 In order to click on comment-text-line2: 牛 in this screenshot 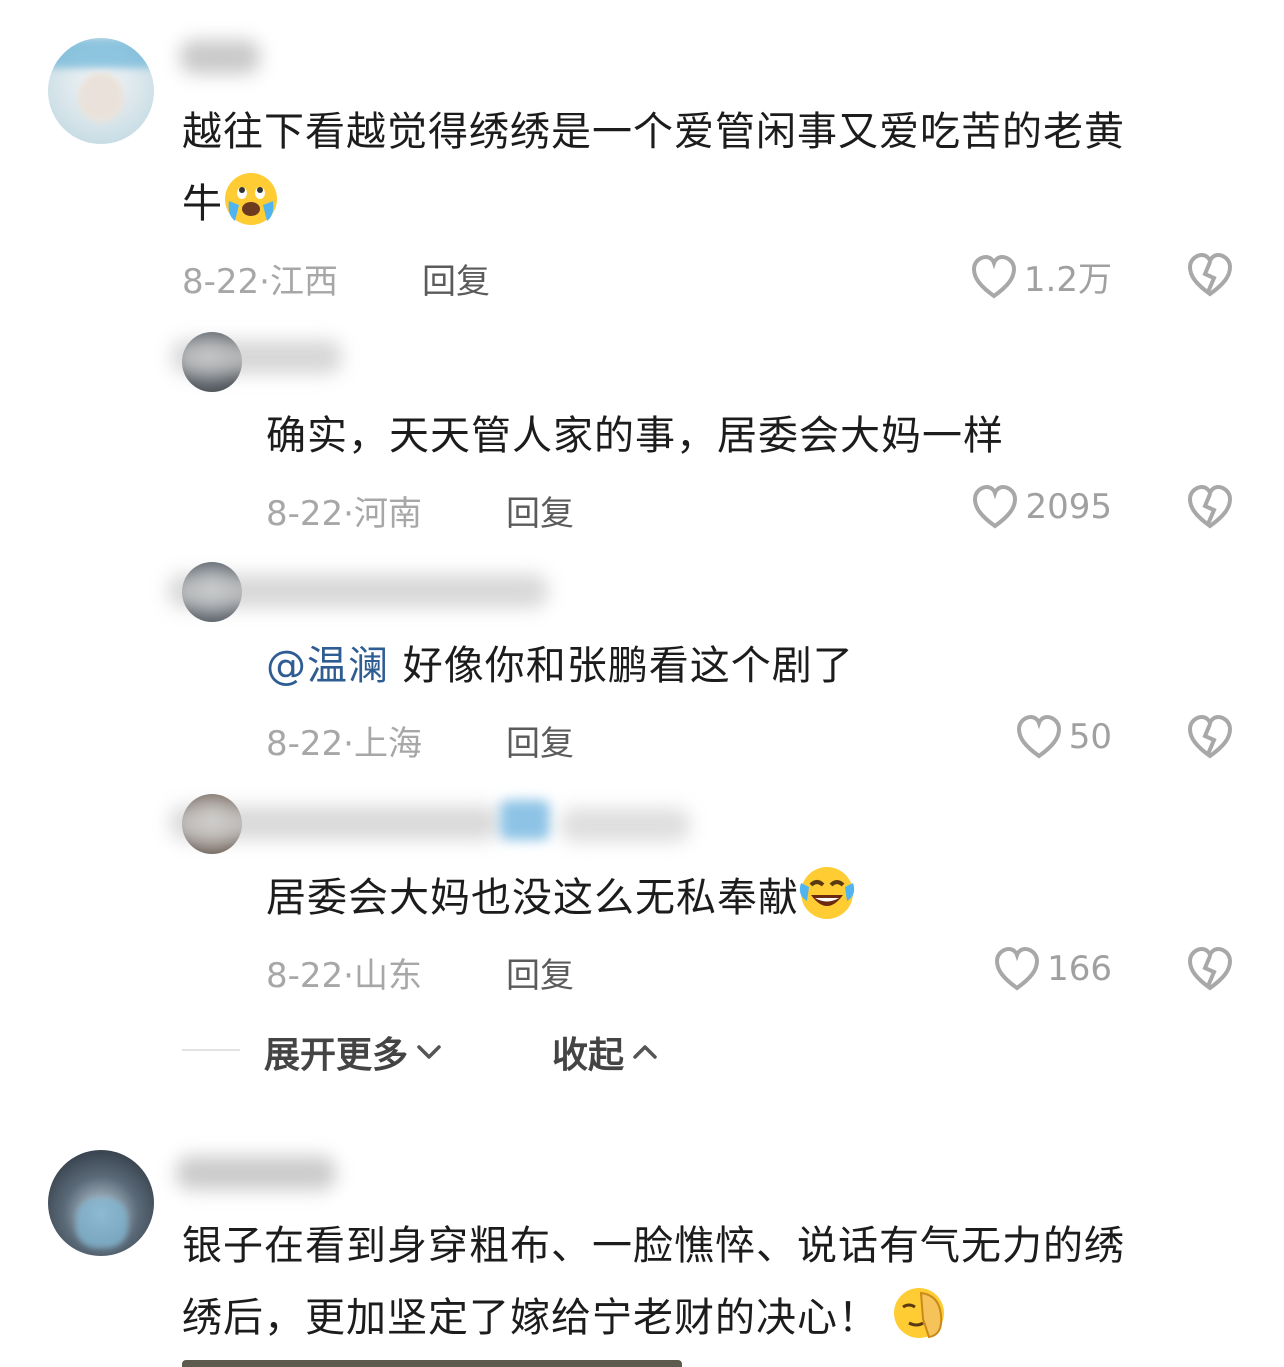, I will do `click(202, 204)`.